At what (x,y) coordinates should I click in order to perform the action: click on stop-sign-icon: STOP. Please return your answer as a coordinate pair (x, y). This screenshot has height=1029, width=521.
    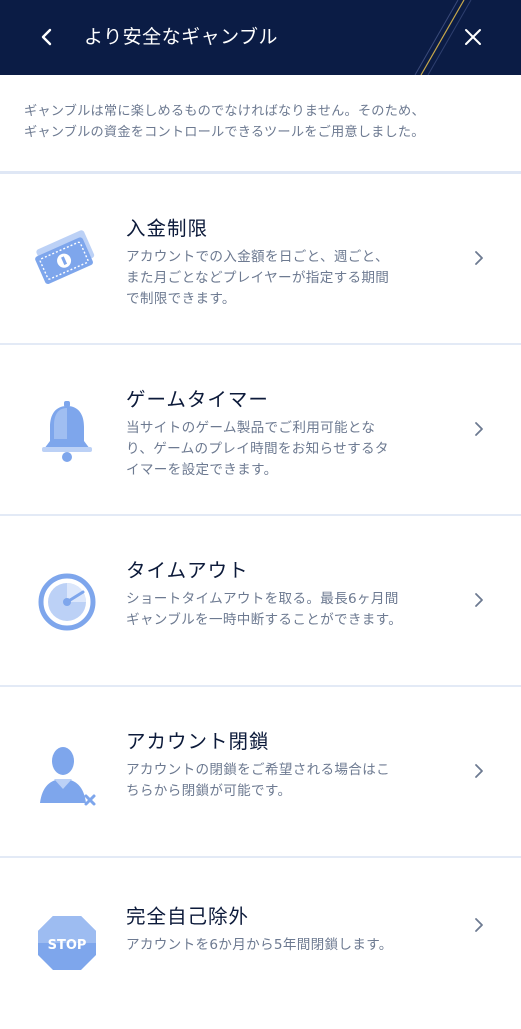
    Looking at the image, I should click on (67, 943).